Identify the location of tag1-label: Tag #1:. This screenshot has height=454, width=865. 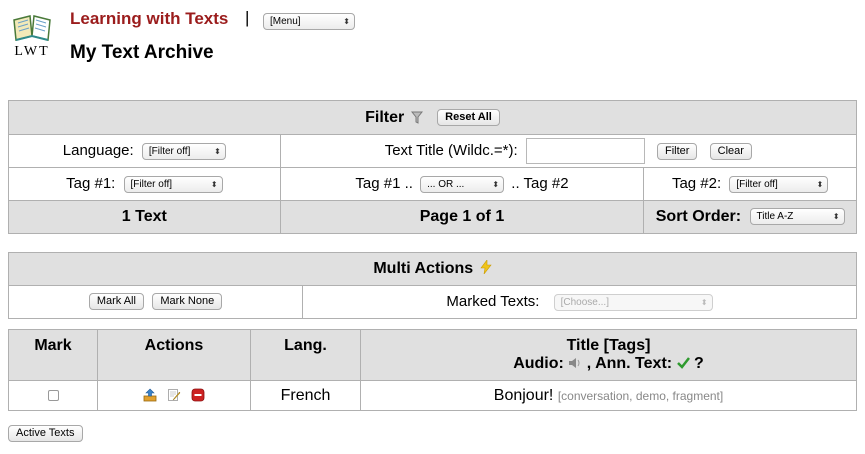
(91, 184).